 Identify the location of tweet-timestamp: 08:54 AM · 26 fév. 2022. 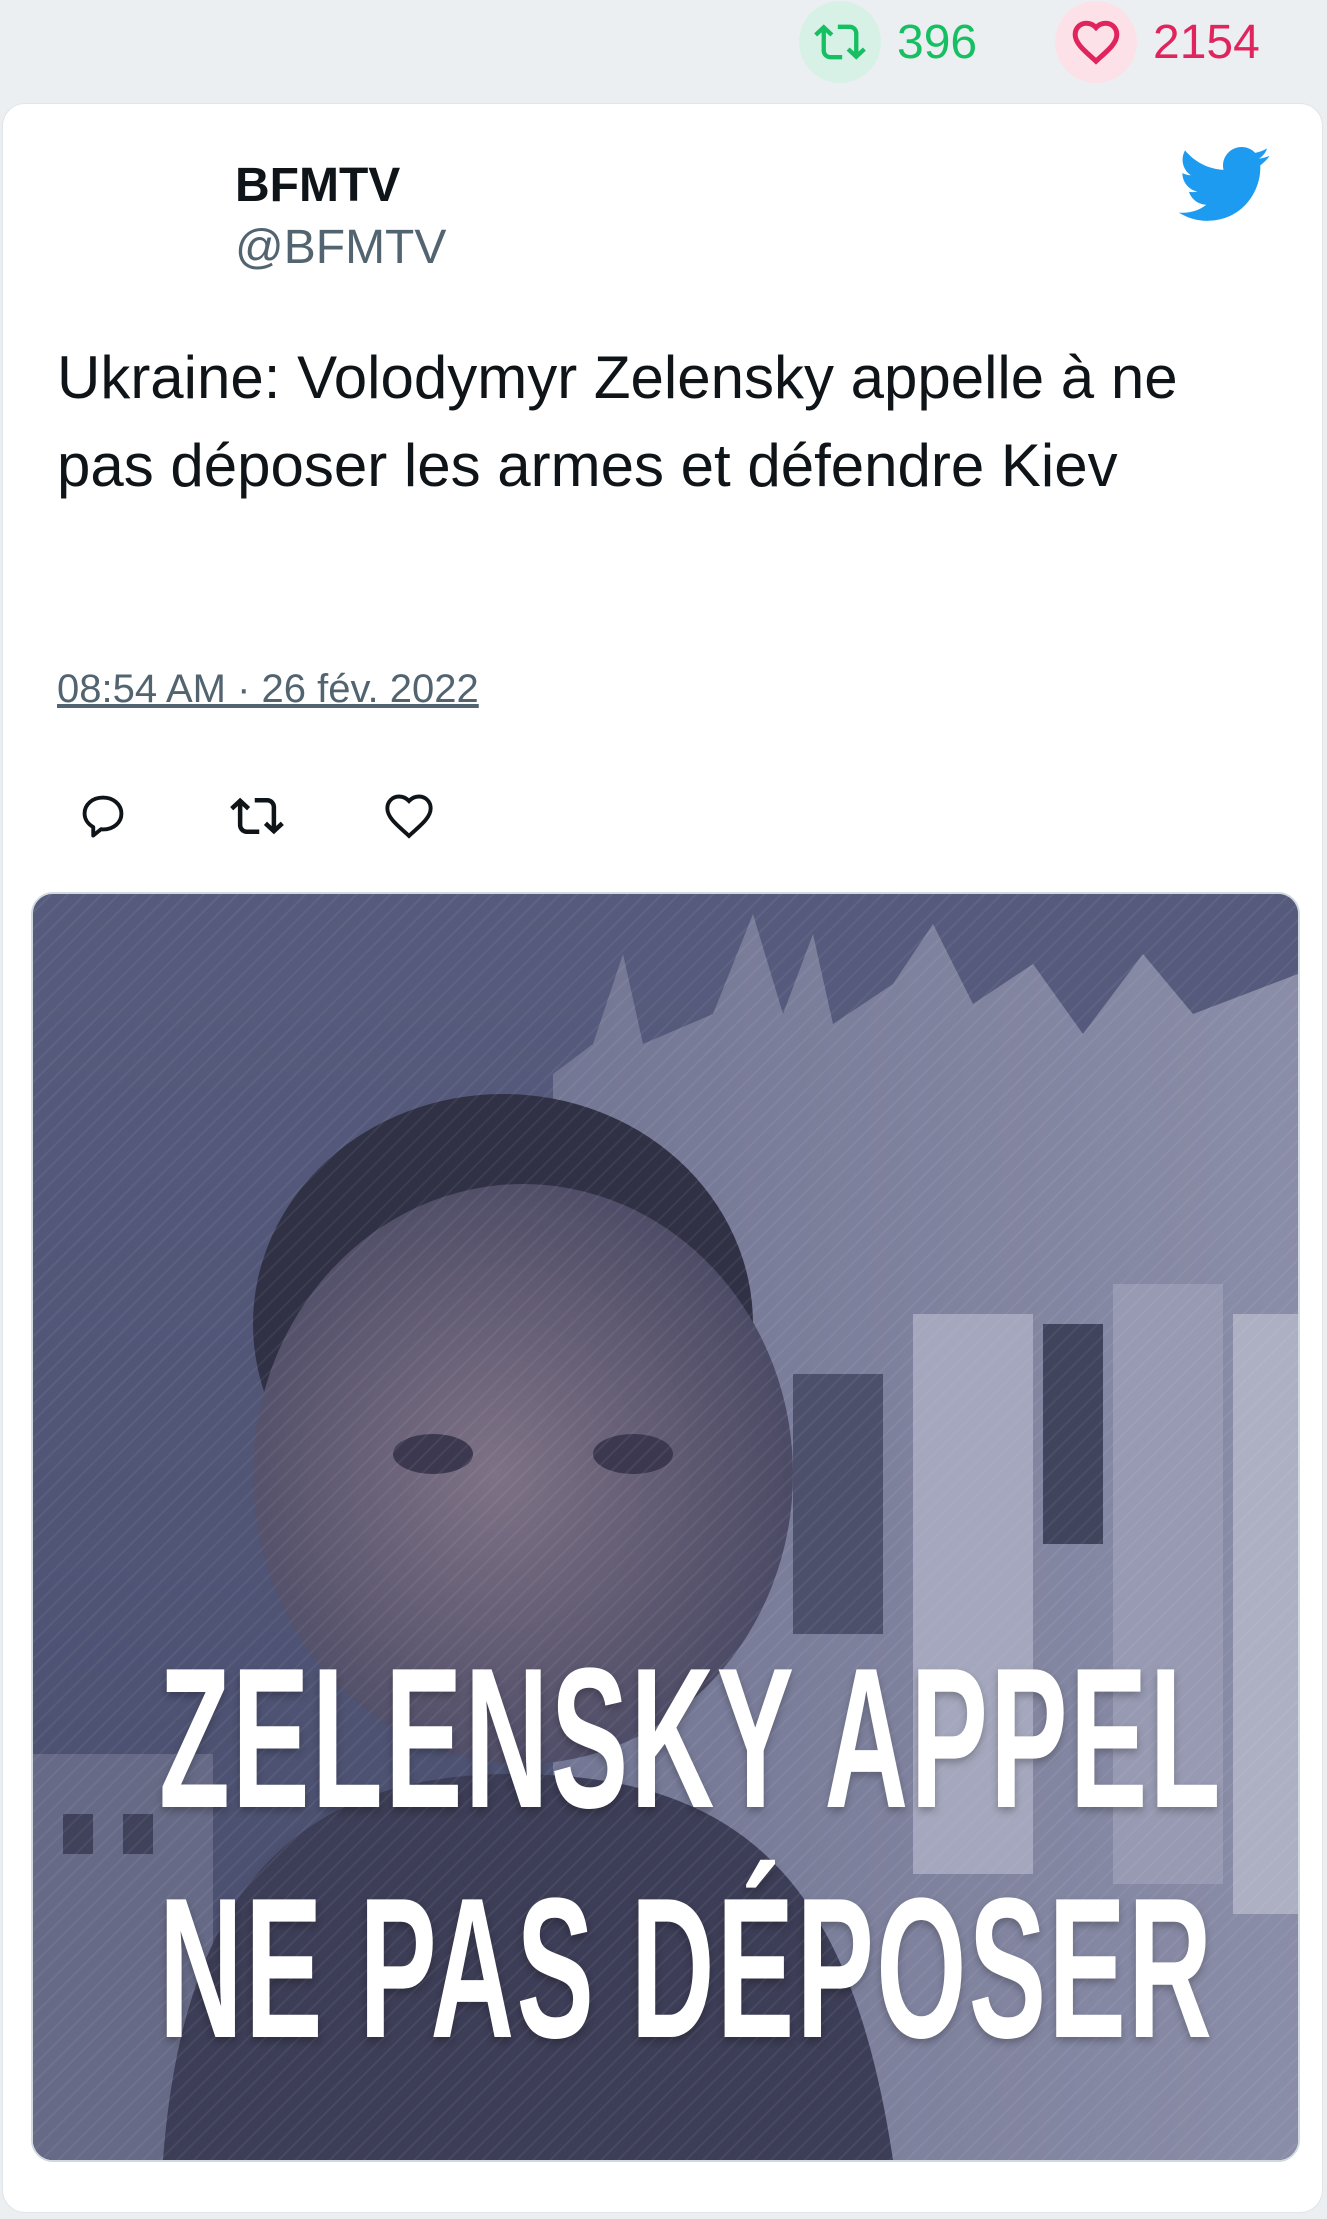
(268, 689).